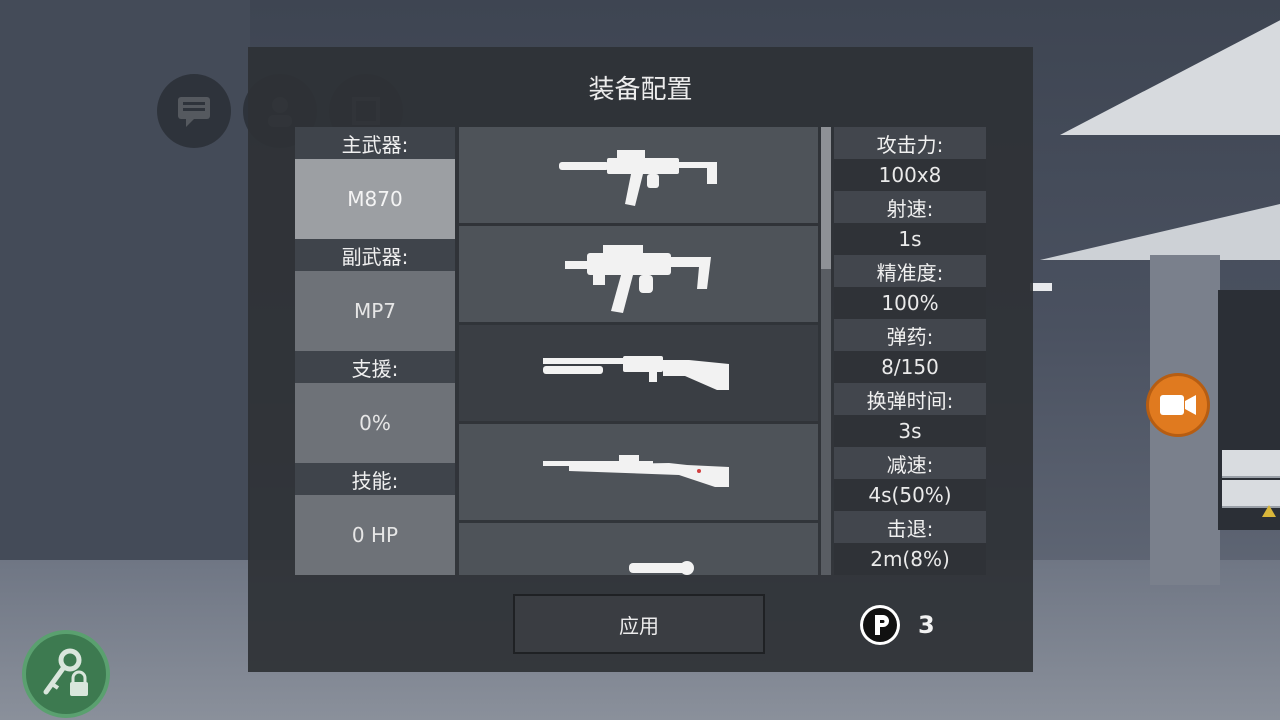 This screenshot has width=1280, height=720. Describe the element at coordinates (910, 367) in the screenshot. I see `stat-value-ammo: 8/150` at that location.